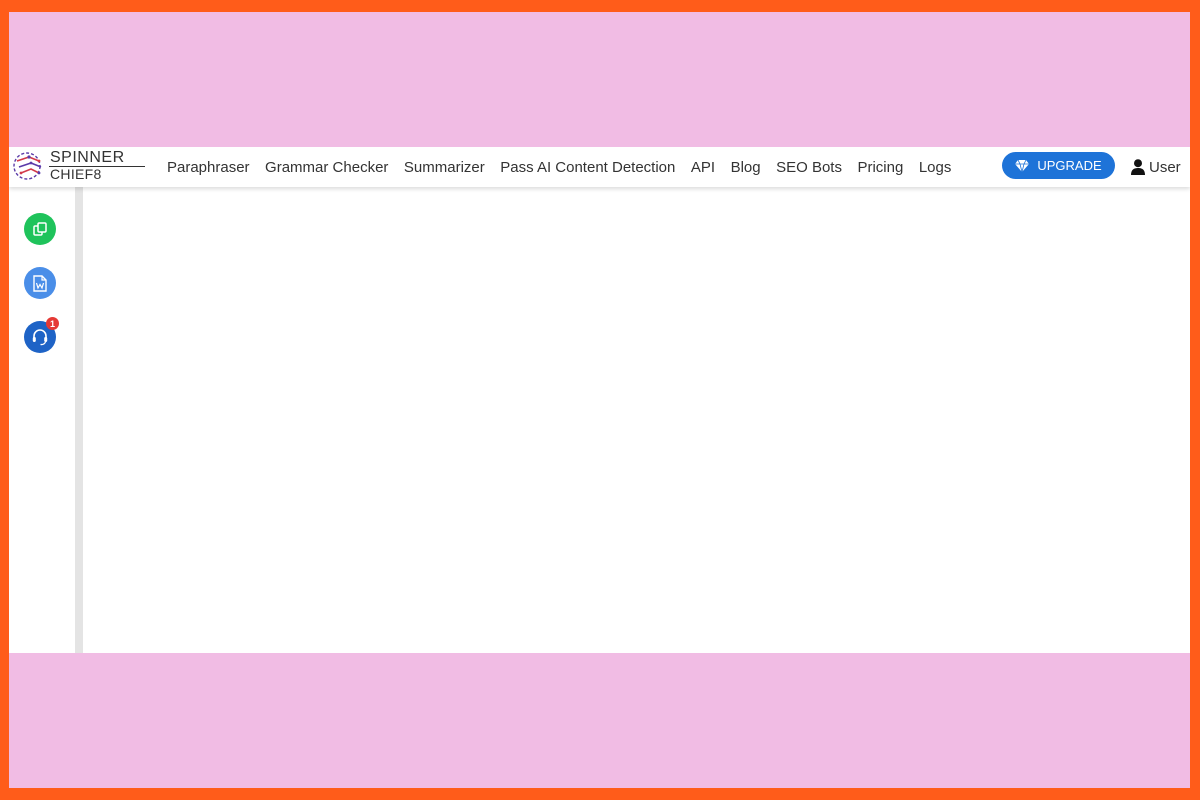 This screenshot has height=800, width=1200. I want to click on word-document-icon, so click(40, 283).